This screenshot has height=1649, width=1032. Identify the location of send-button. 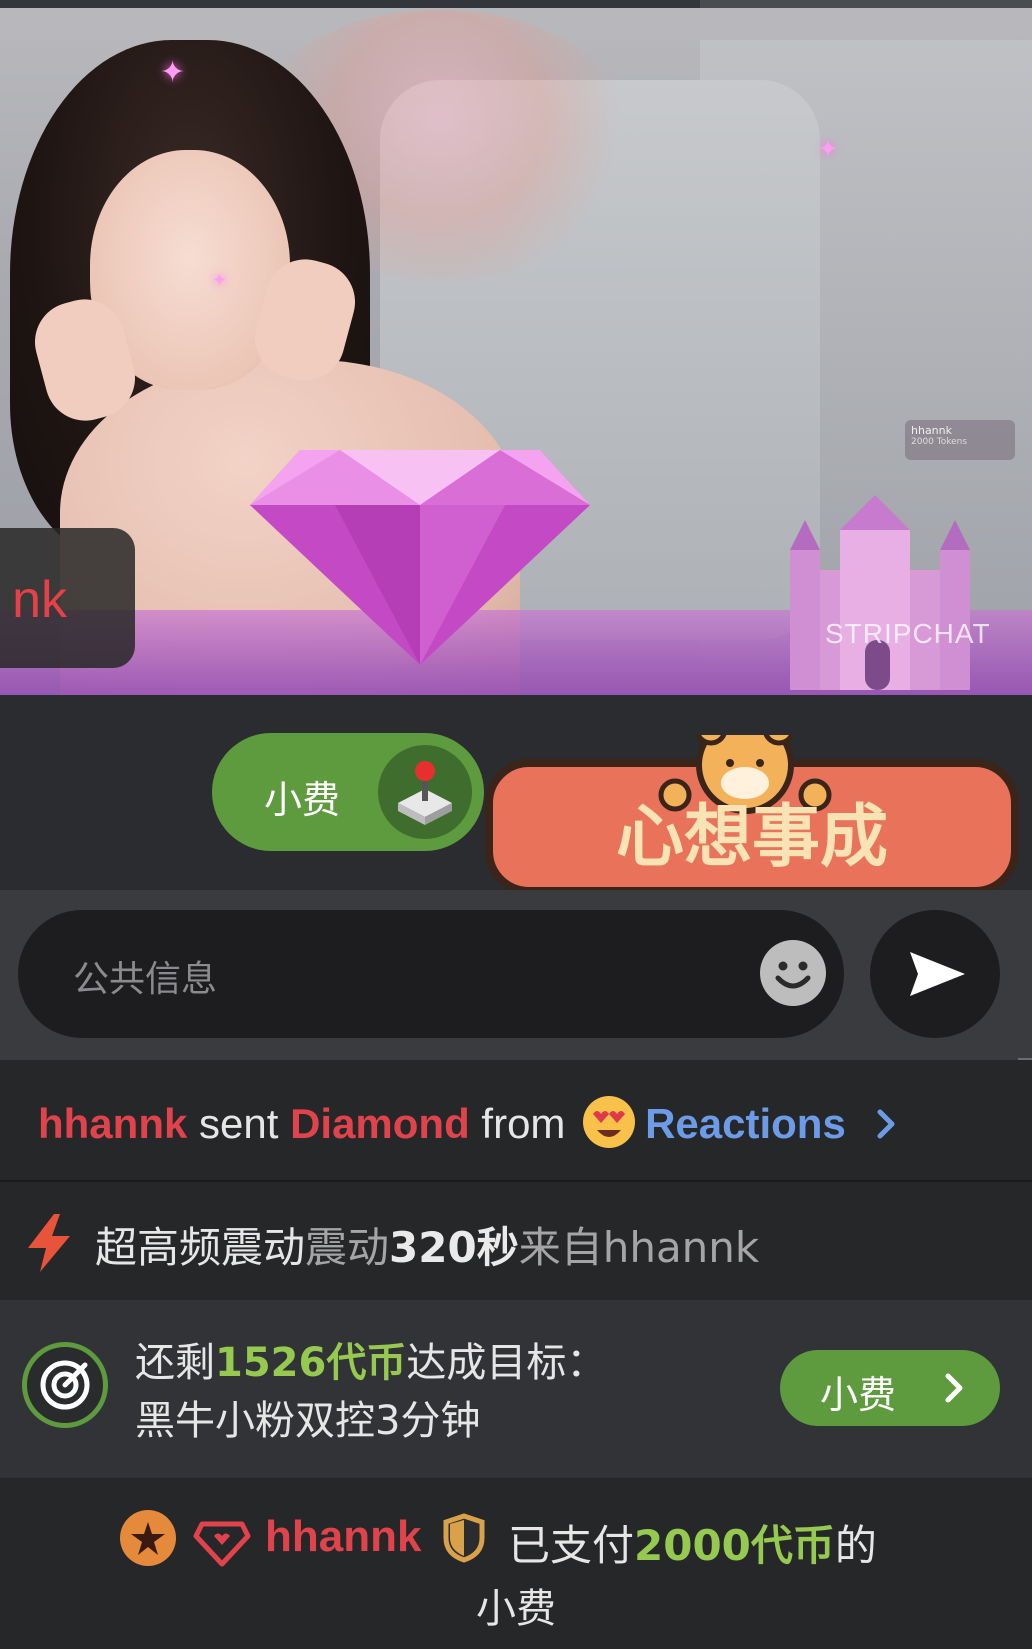
(935, 974).